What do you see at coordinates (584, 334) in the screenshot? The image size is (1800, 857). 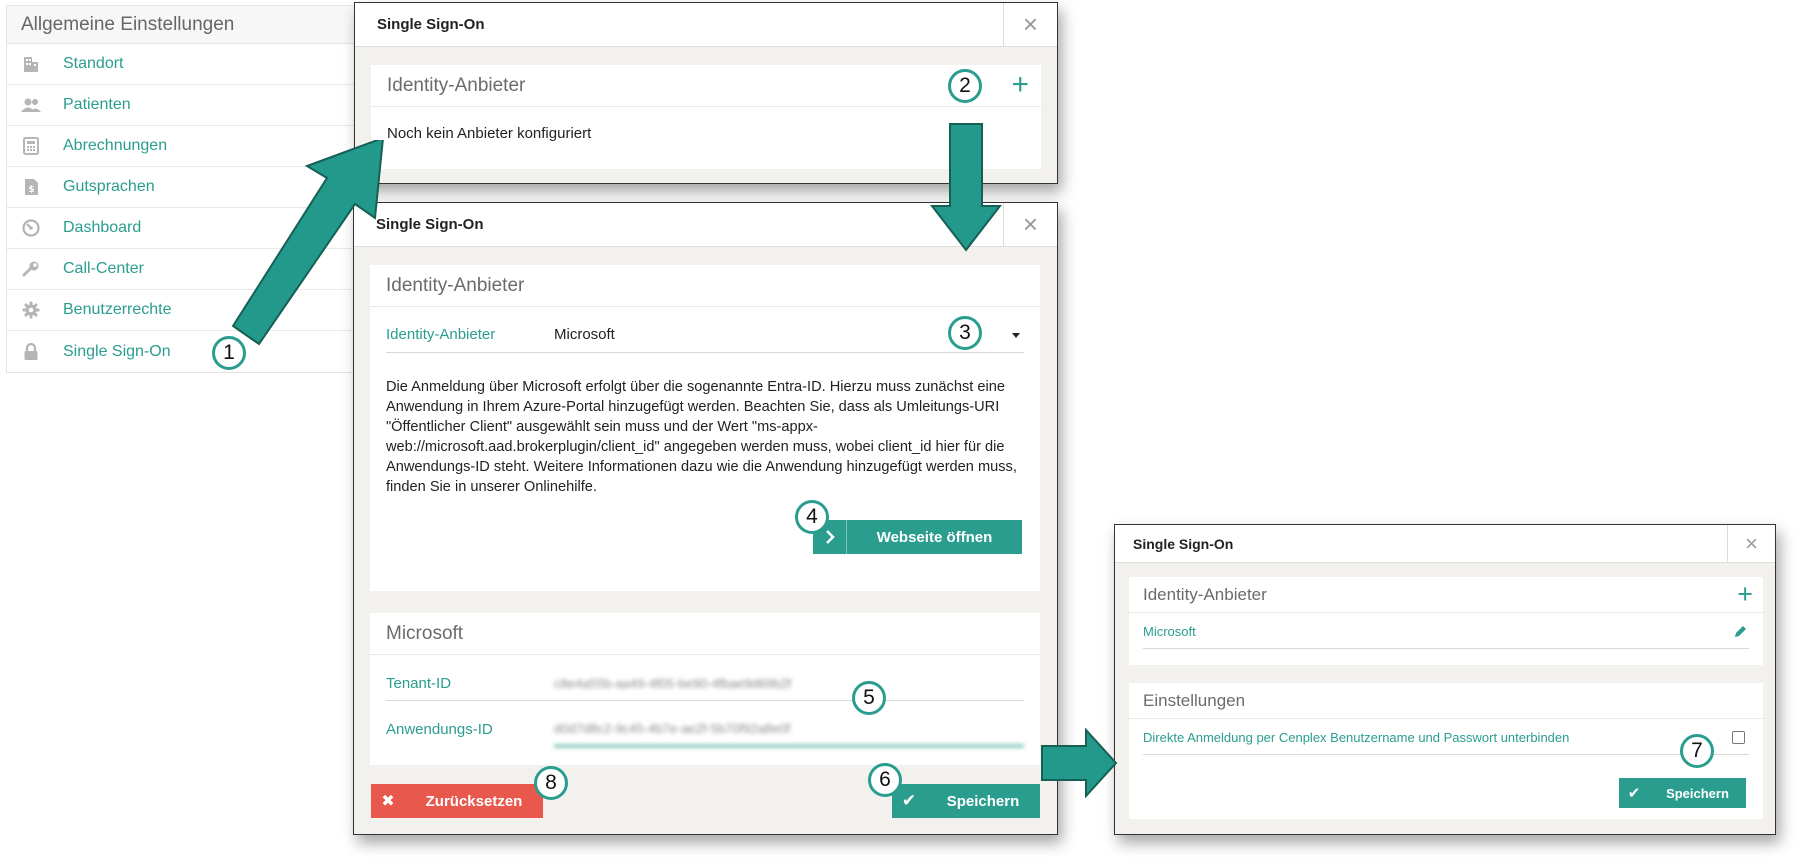 I see `provider-select-value: Microsoft` at bounding box center [584, 334].